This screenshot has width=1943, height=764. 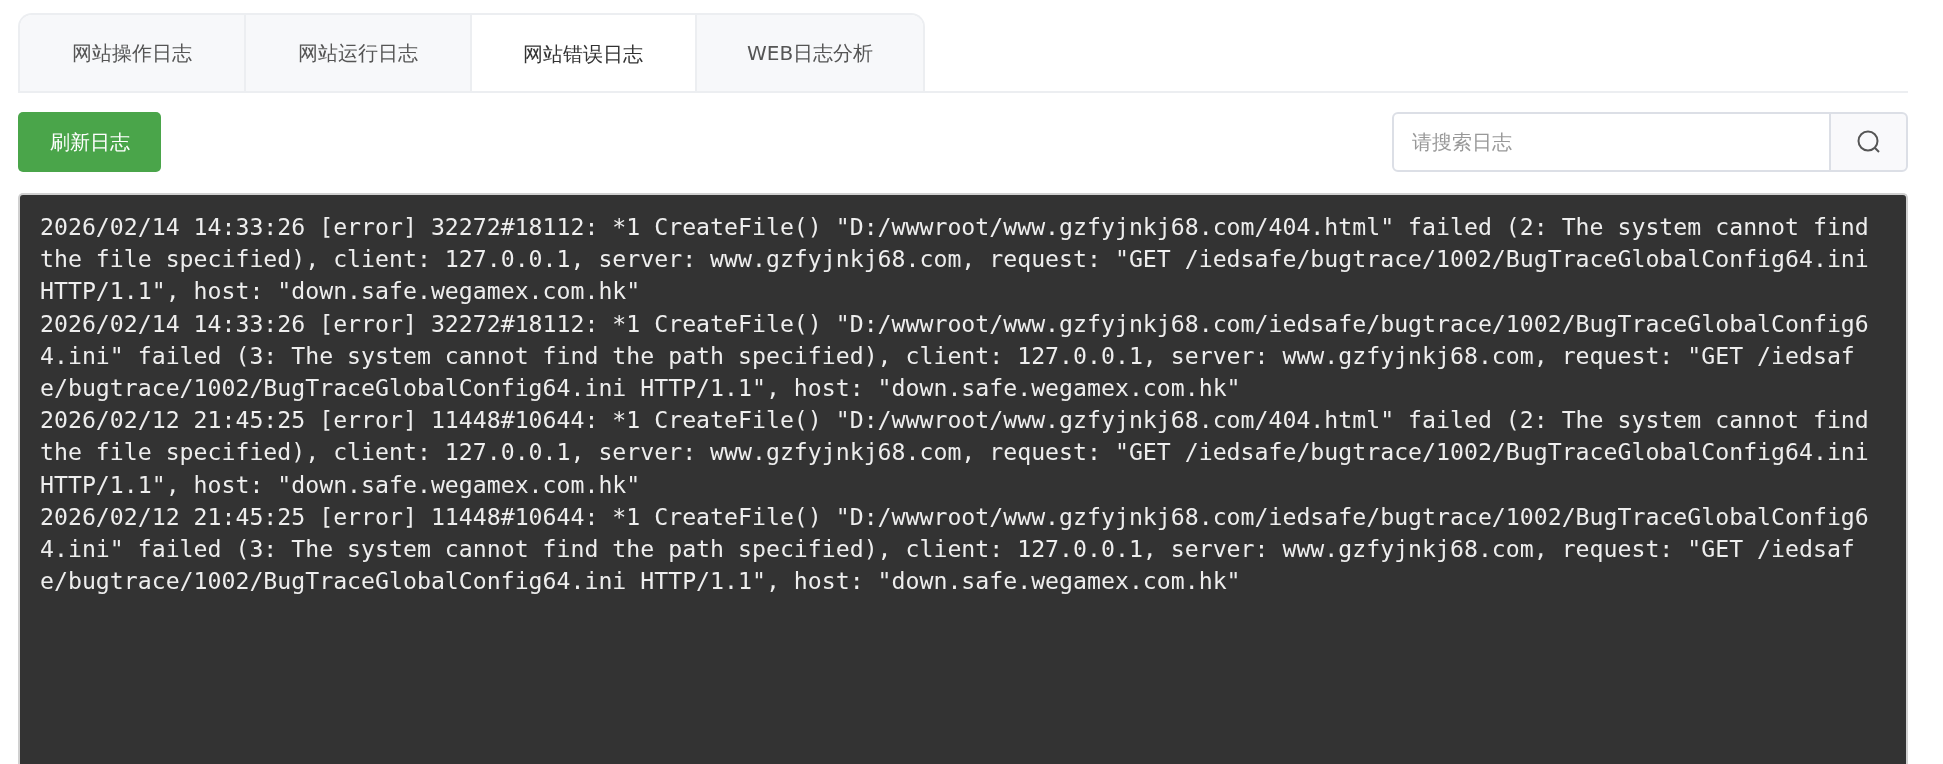 What do you see at coordinates (955, 549) in the screenshot?
I see `log-entry: 2026/02/12 21:45:25 [error] 11448#10644: *1 CreateFile() "D:/wwwroot/www.gzfyjnkj68.com/iedsafe/bugtrace/1002/BugTraceGlobalConfig64.ini" failed (3: The system cannot find the path specified), client: 127.0.0.1, server: www.gzfyjnkj68.com, request: "GET /iedsafe/bugtrace/1002/BugTraceGlobalConfig64.ini HTTP/1.1", host: "down.safe.wegamex.com.hk"` at bounding box center [955, 549].